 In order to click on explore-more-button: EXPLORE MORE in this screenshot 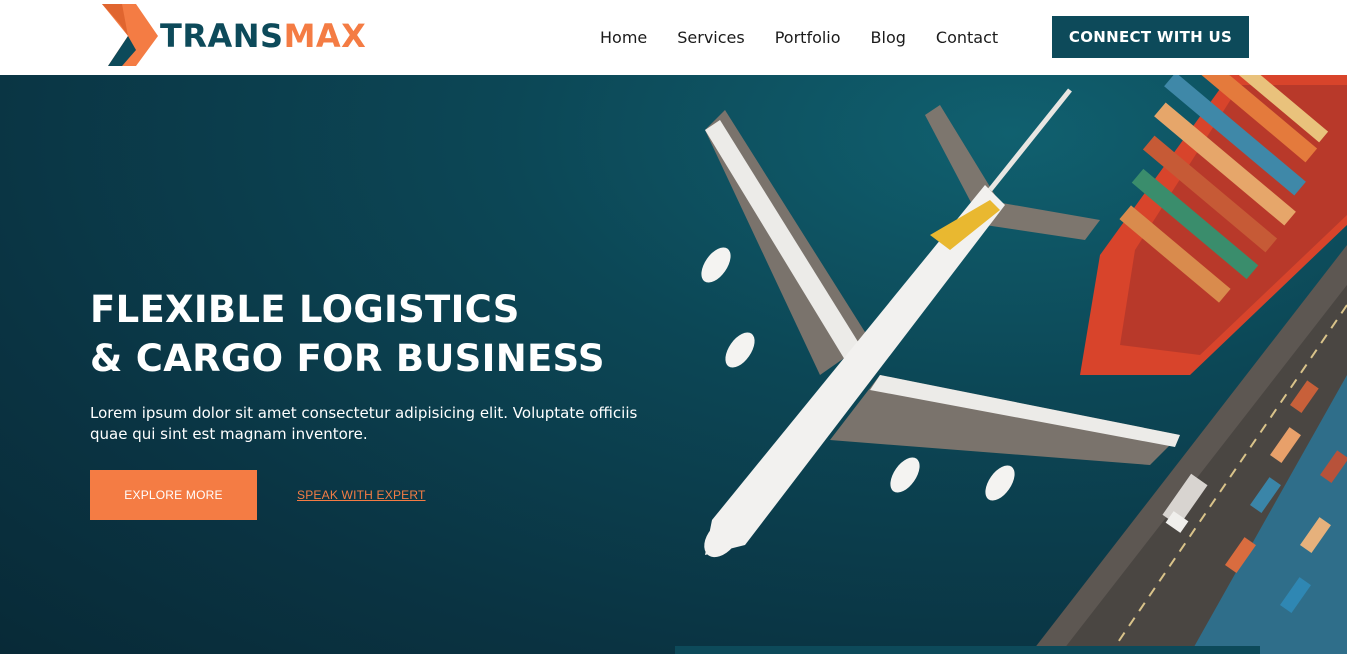, I will do `click(173, 495)`.